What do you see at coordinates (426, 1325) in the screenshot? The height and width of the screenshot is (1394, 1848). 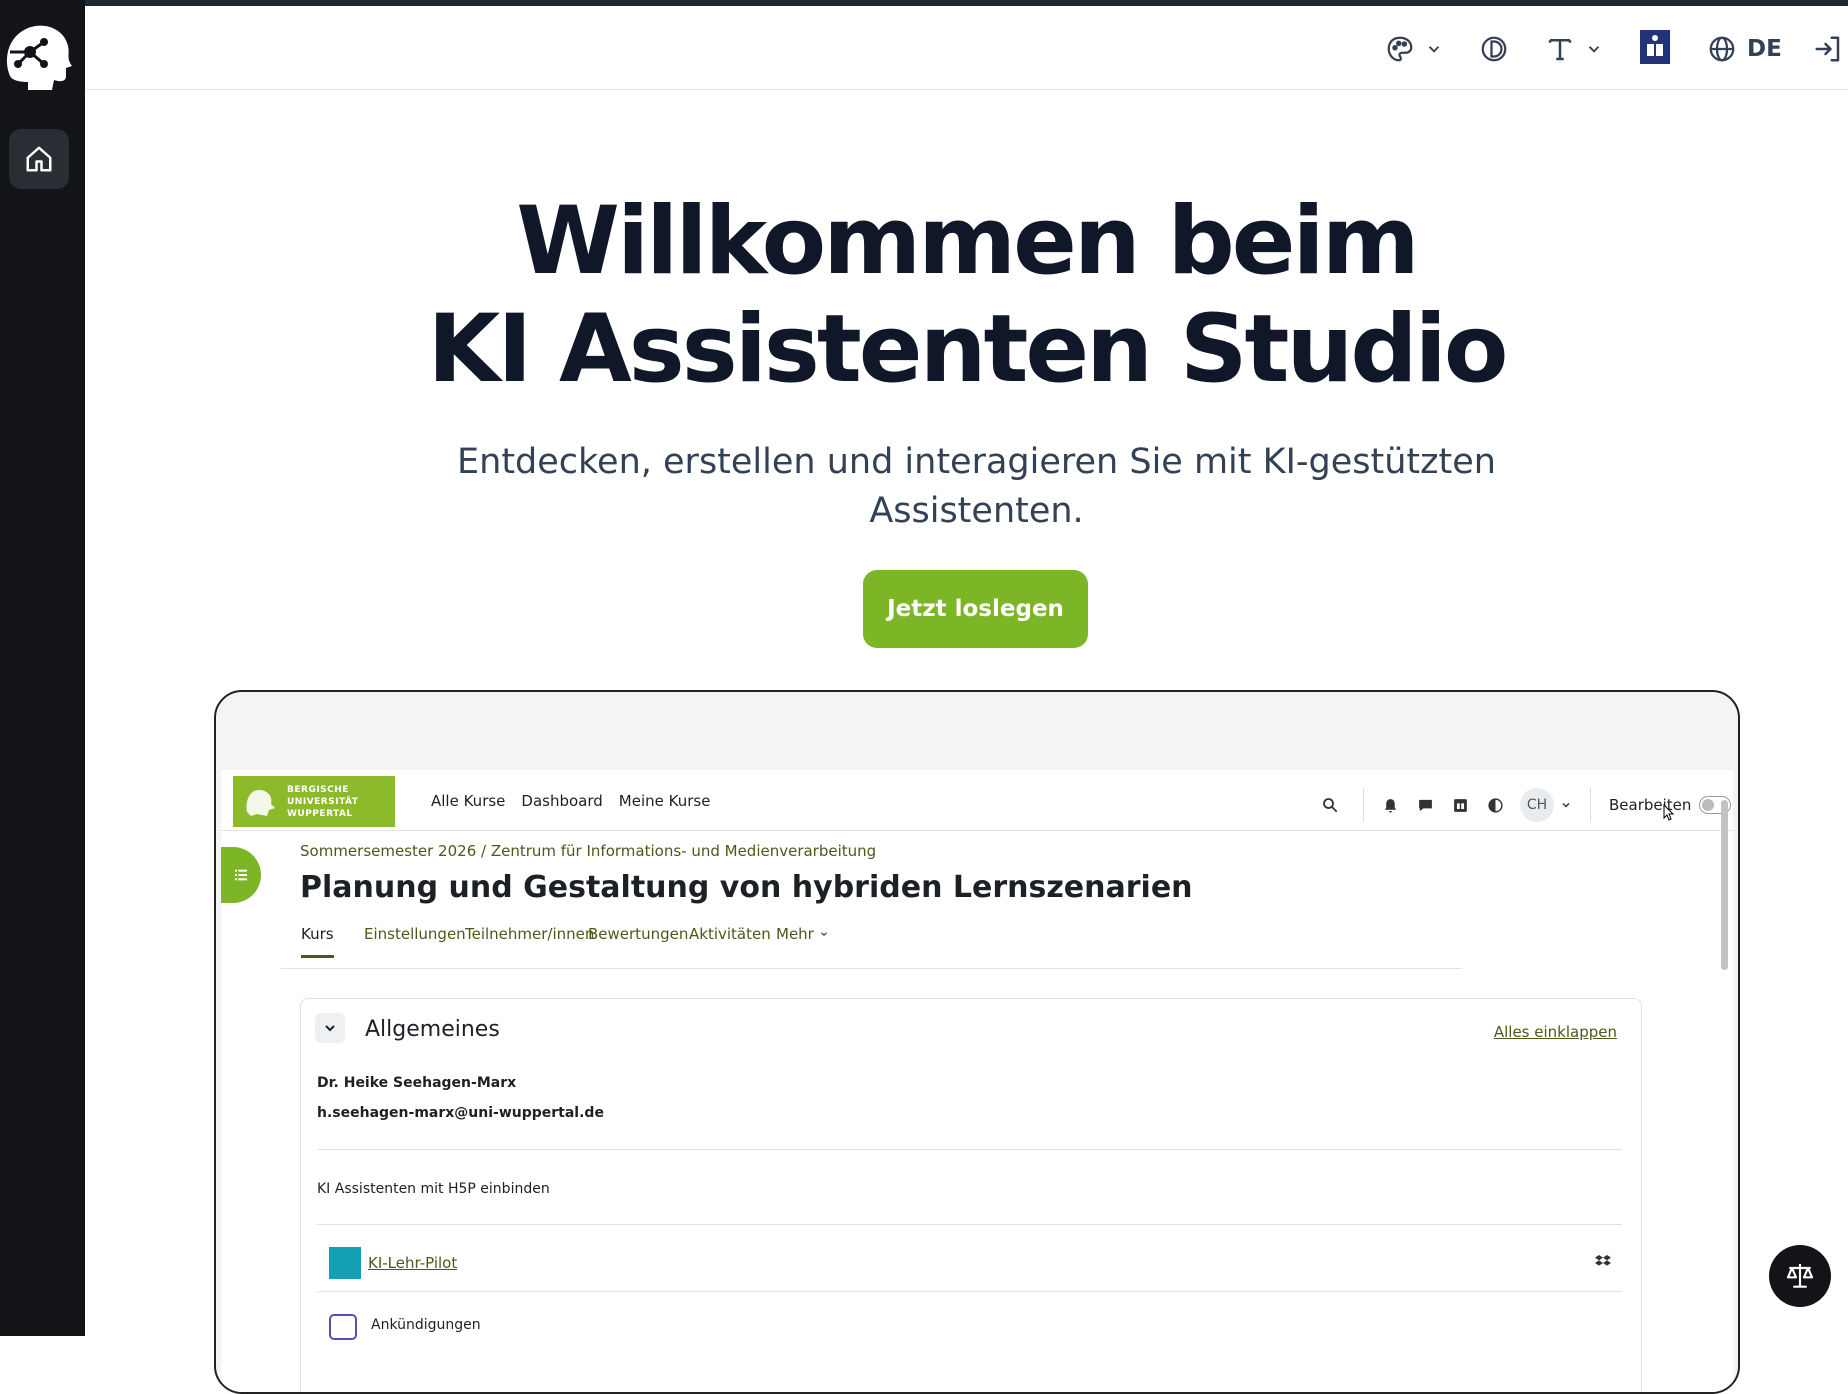 I see `next-activity-label: Ankündigungen` at bounding box center [426, 1325].